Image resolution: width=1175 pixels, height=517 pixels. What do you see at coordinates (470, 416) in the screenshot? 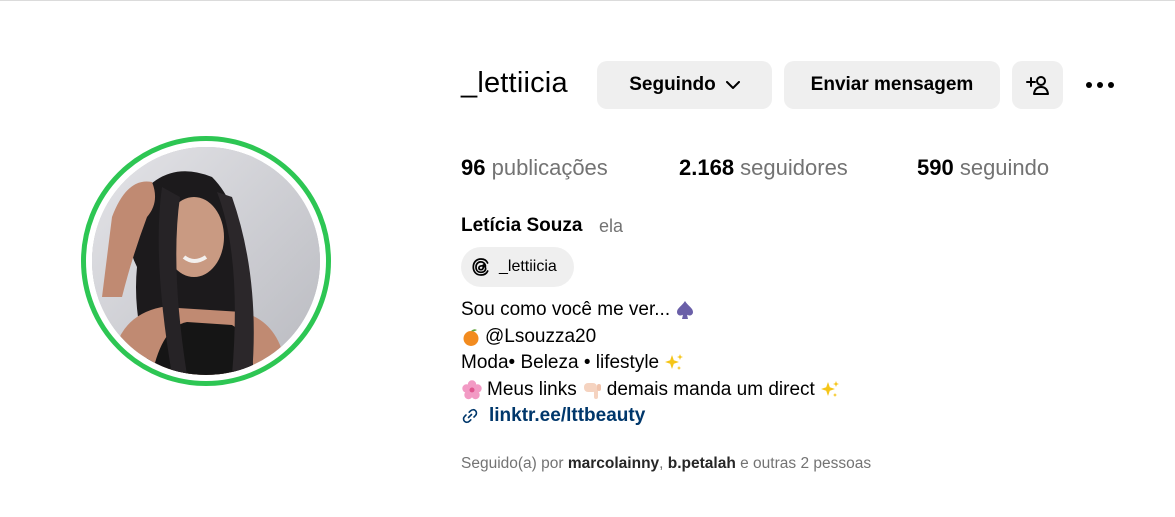
I see `link-icon` at bounding box center [470, 416].